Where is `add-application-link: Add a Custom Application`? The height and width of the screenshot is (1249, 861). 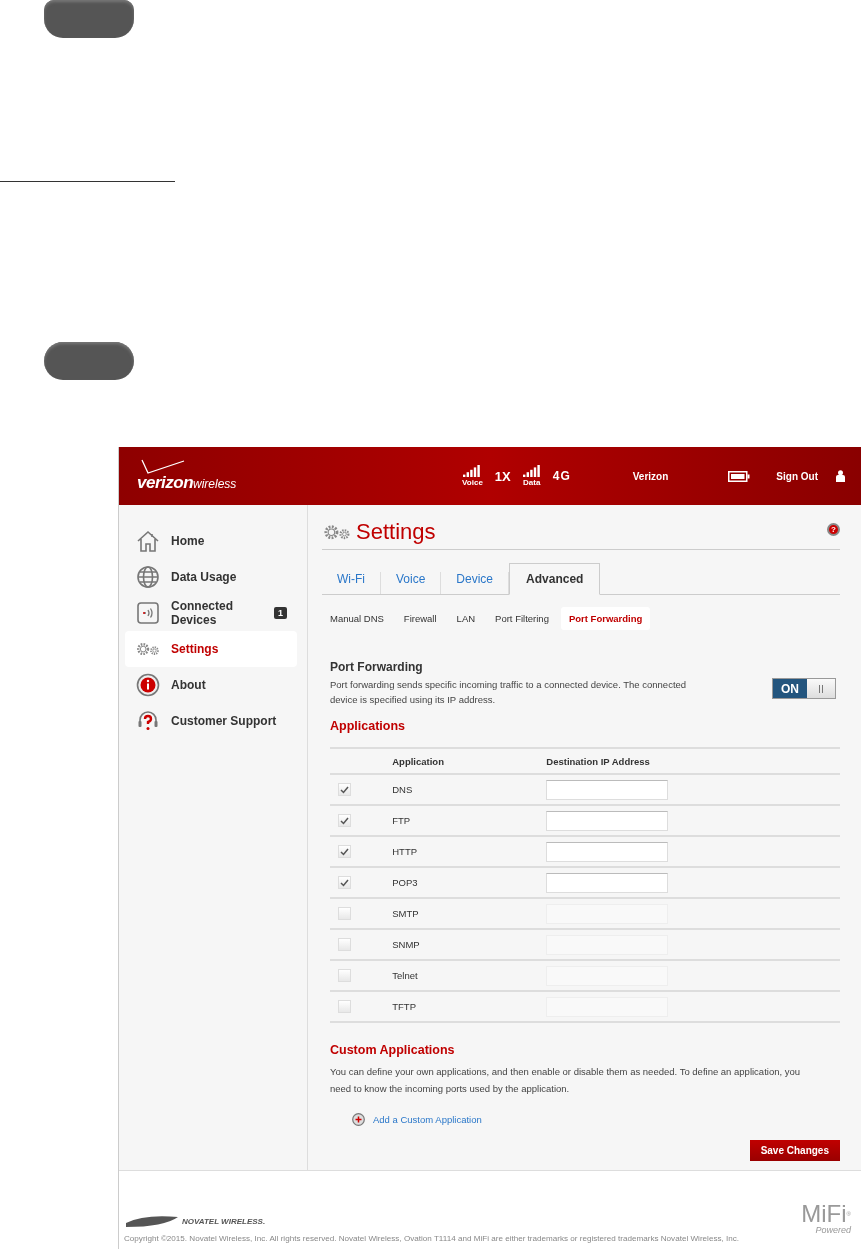
add-application-link: Add a Custom Application is located at coordinates (427, 1119).